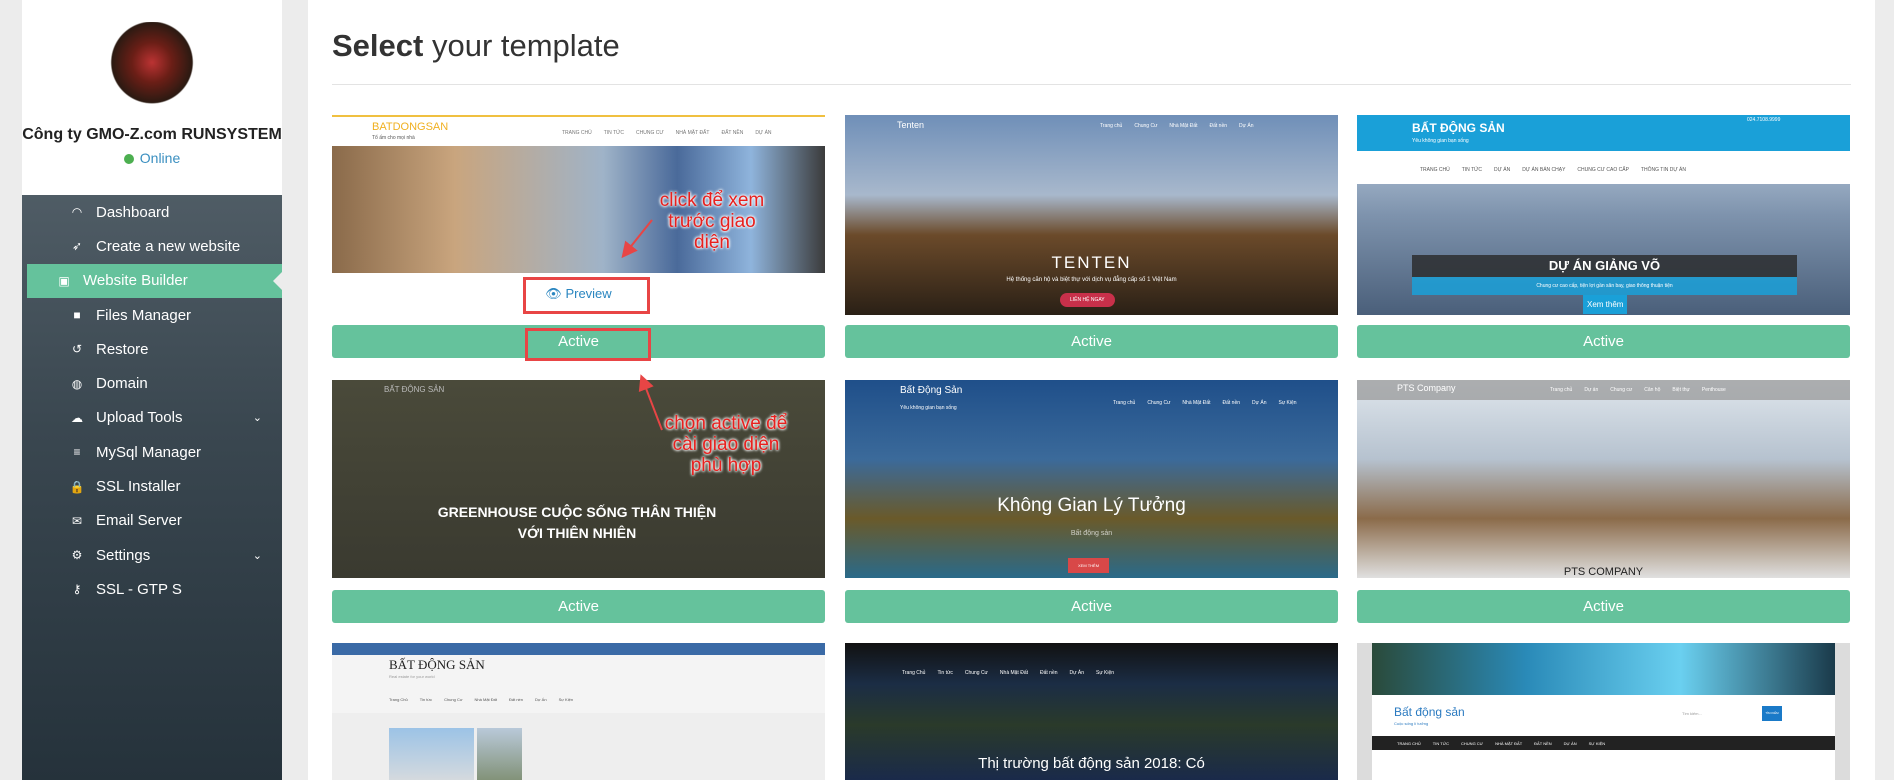 The height and width of the screenshot is (780, 1894). What do you see at coordinates (398, 699) in the screenshot?
I see `template-nav-item: Trang Chủ` at bounding box center [398, 699].